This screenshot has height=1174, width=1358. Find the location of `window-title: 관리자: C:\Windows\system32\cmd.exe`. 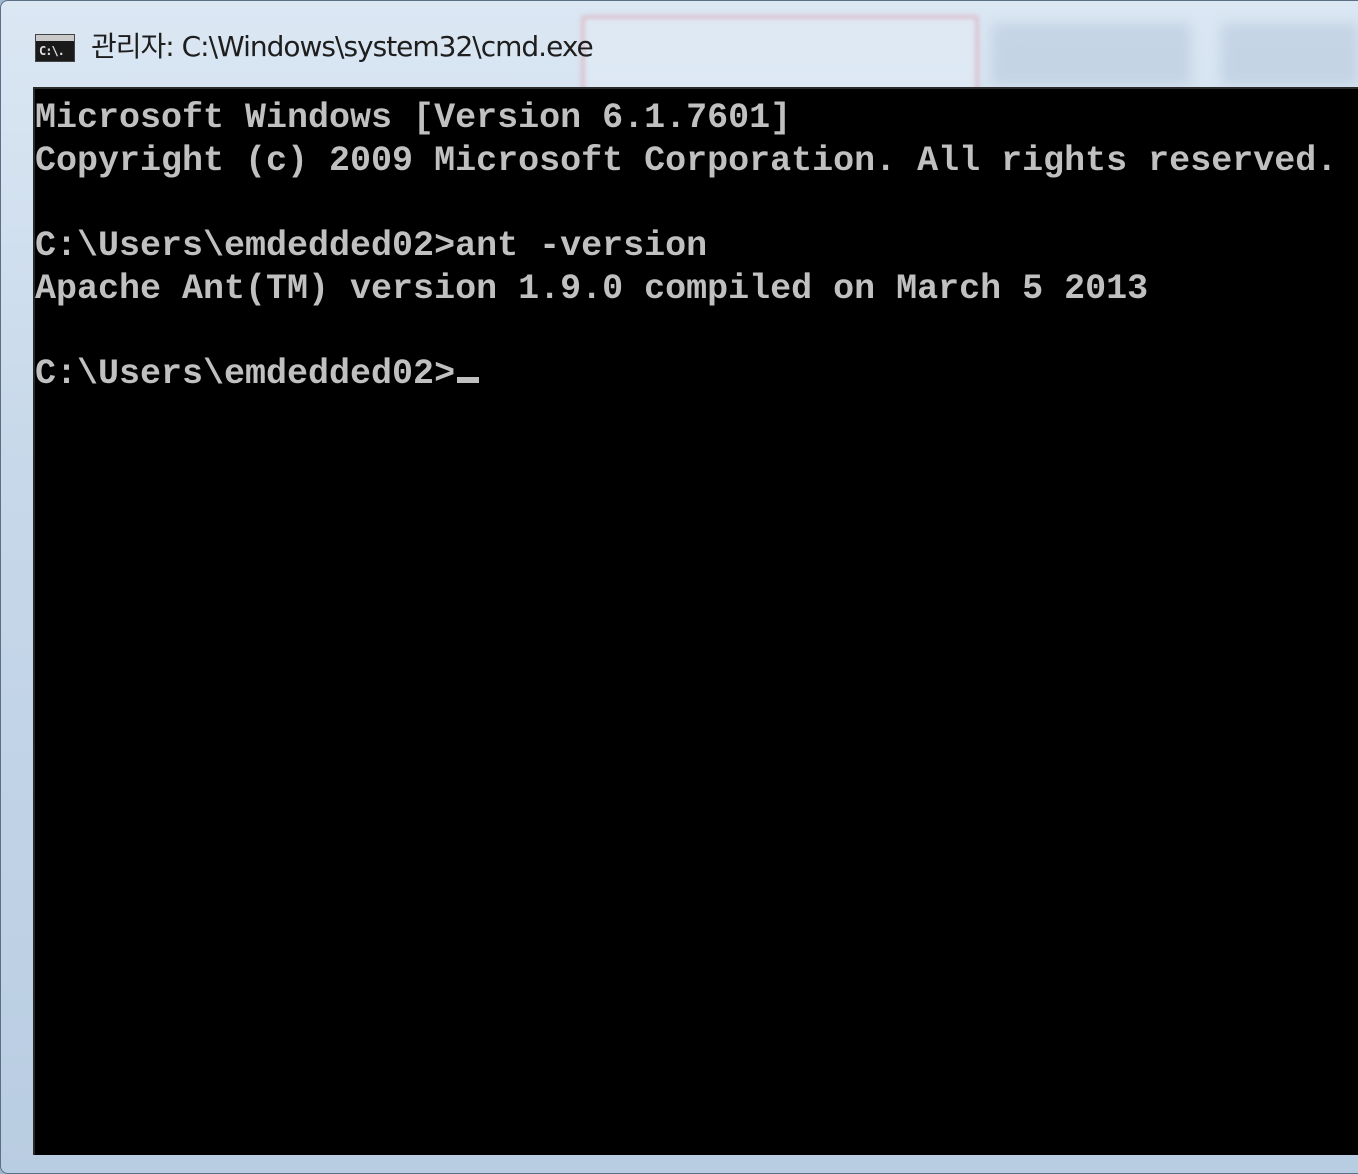

window-title: 관리자: C:\Windows\system32\cmd.exe is located at coordinates (342, 46).